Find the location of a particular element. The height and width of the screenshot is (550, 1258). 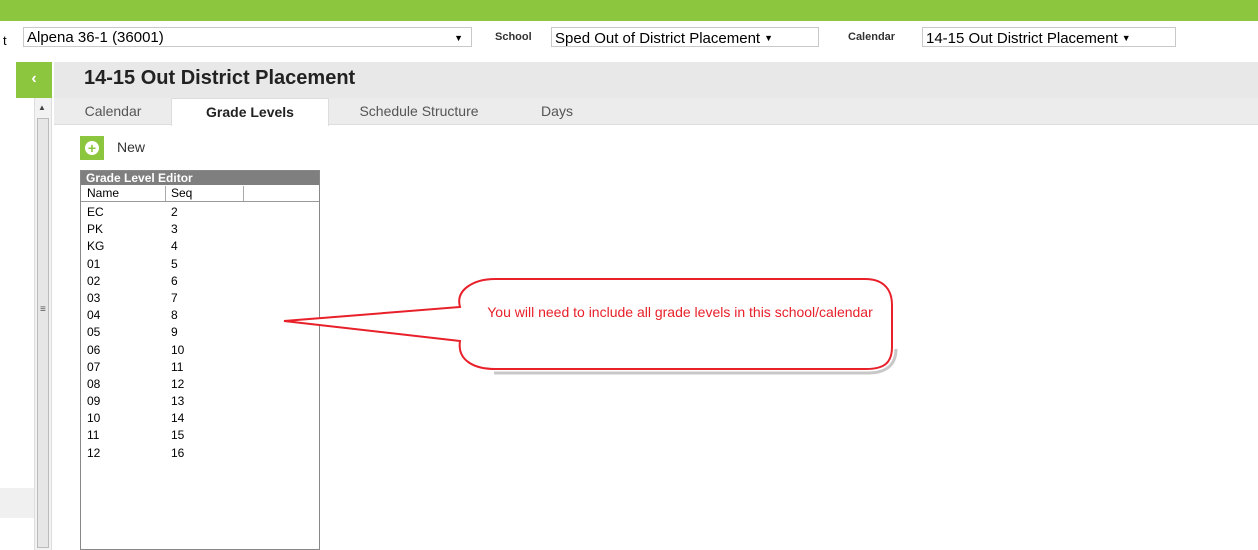

nav-panel-fragment is located at coordinates (17, 503).